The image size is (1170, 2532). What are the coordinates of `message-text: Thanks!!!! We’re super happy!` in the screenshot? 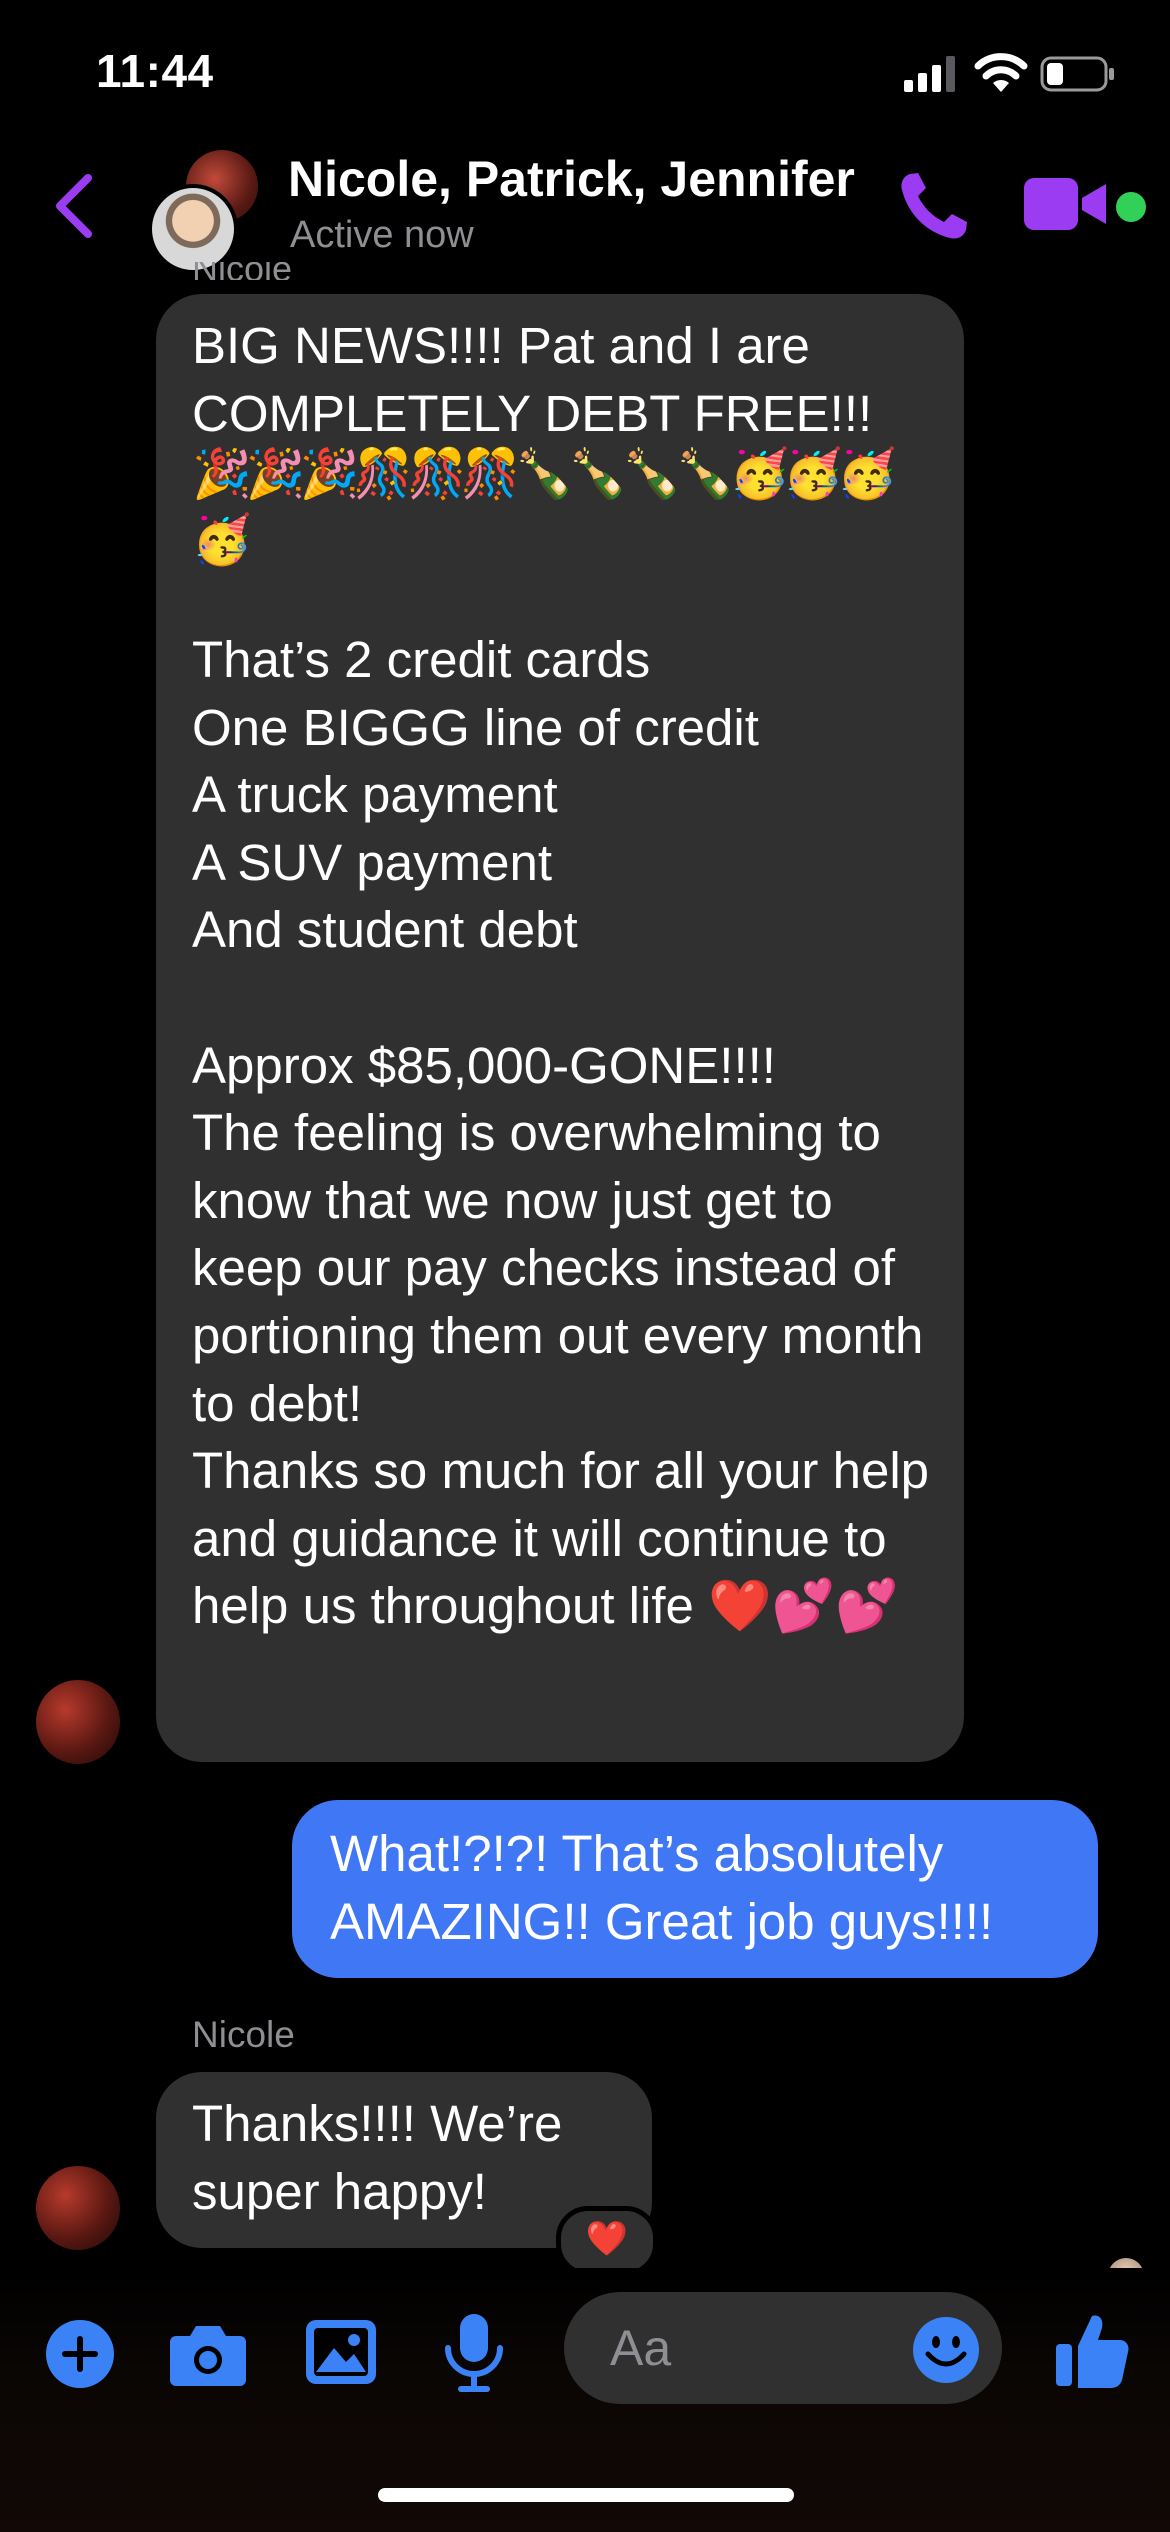 It's located at (377, 2157).